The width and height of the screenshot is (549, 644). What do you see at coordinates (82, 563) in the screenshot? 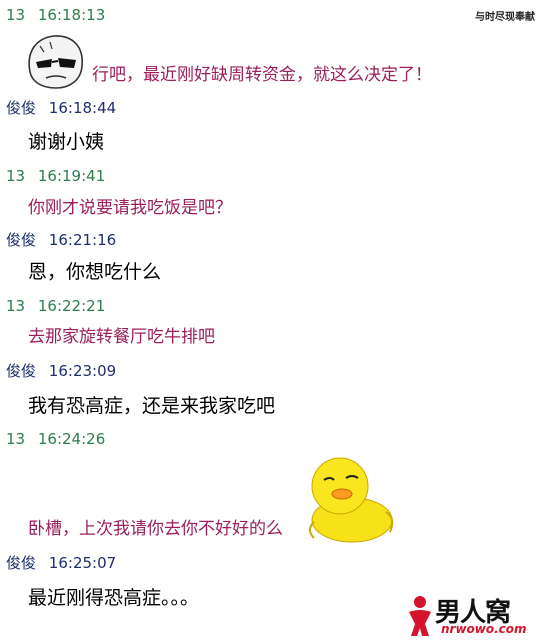
I see `timestamp: 16:25:07` at bounding box center [82, 563].